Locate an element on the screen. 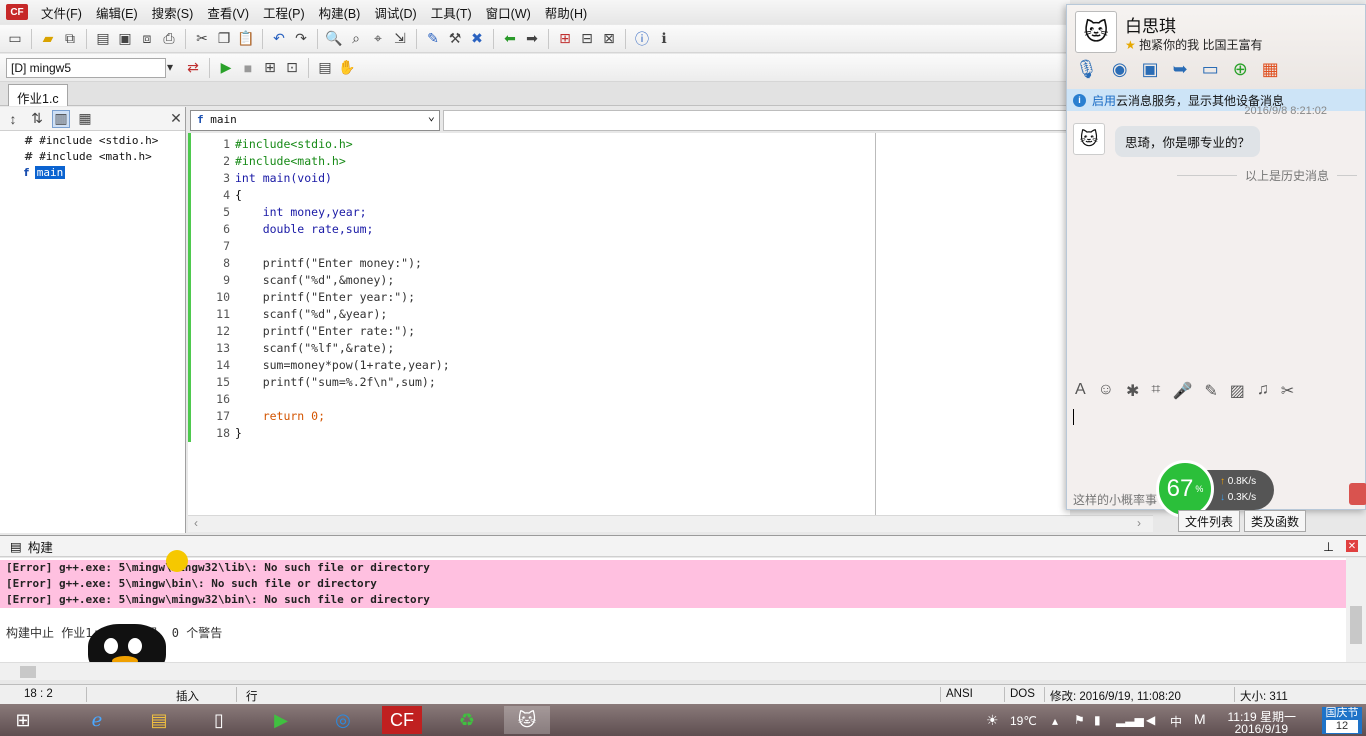  show-inherited-icon: ▥ is located at coordinates (61, 118).